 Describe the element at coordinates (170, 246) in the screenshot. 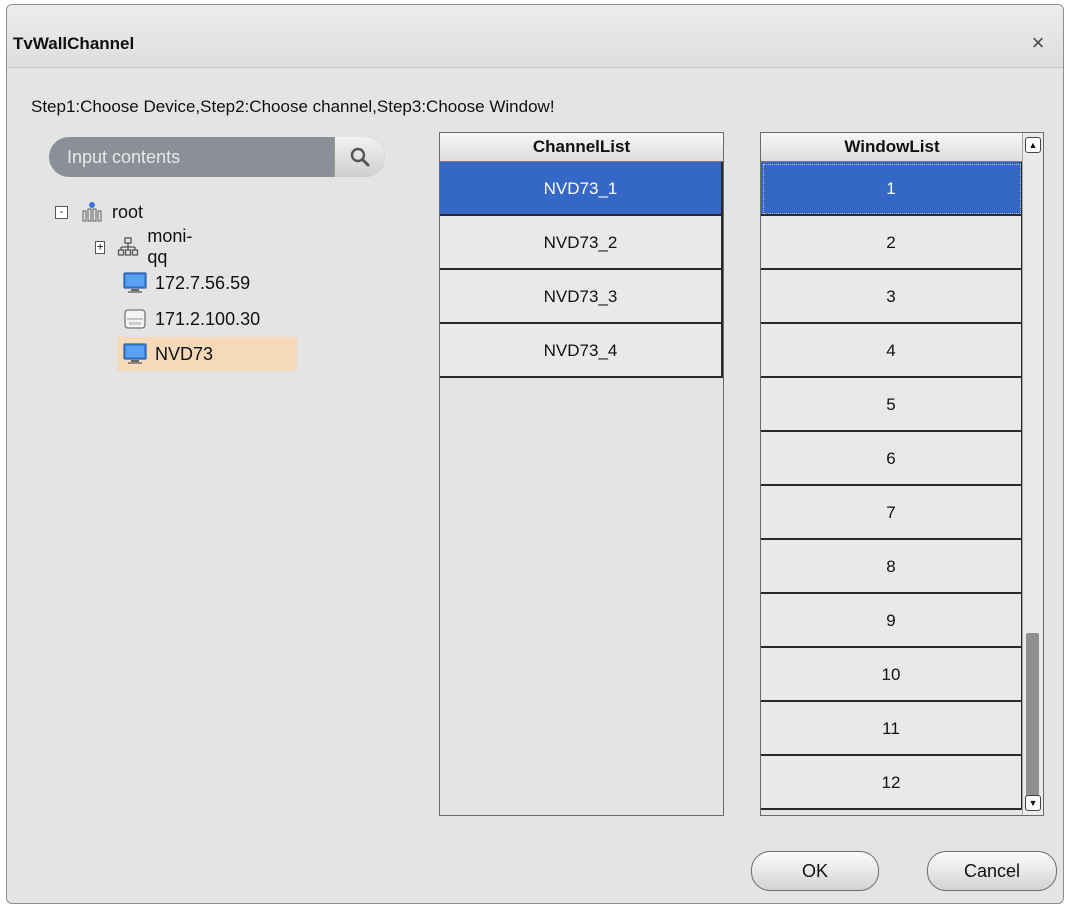

I see `tree-node-label: moni-qq` at that location.